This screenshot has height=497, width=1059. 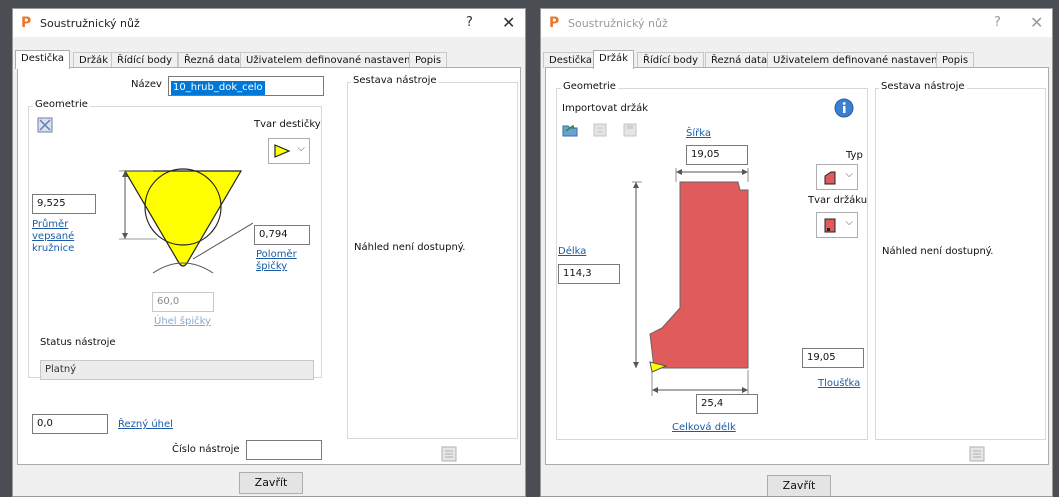 I want to click on type-label: Typ, so click(x=854, y=155).